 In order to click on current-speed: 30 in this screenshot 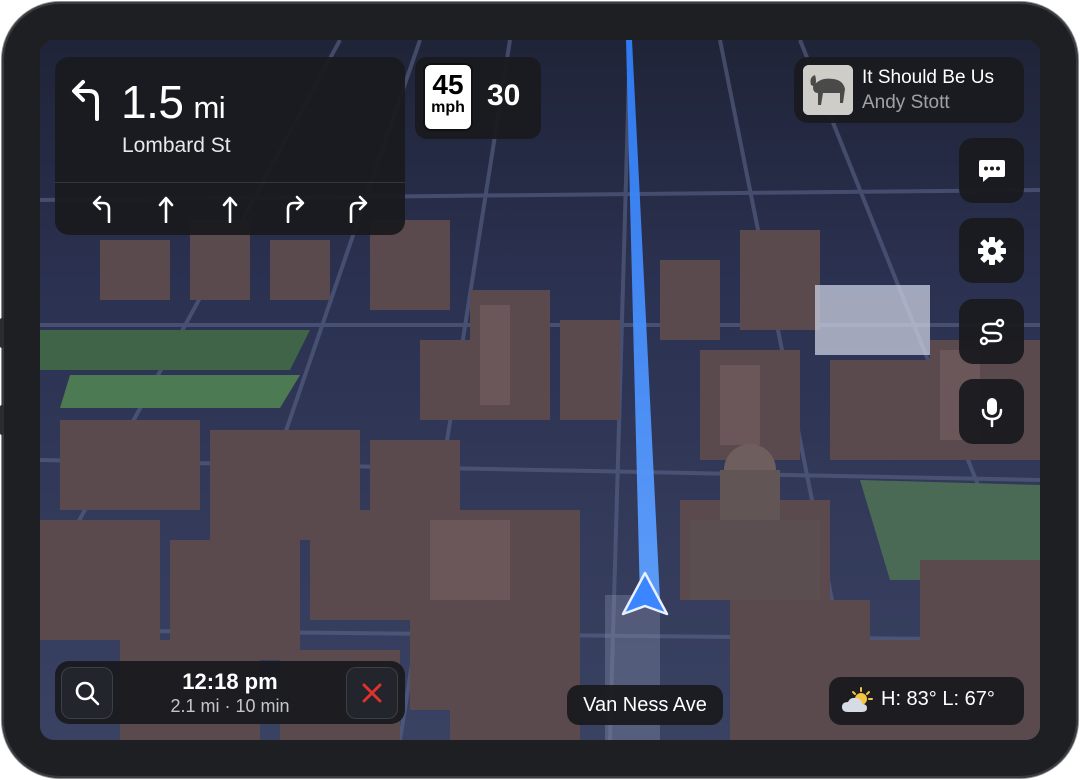, I will do `click(504, 95)`.